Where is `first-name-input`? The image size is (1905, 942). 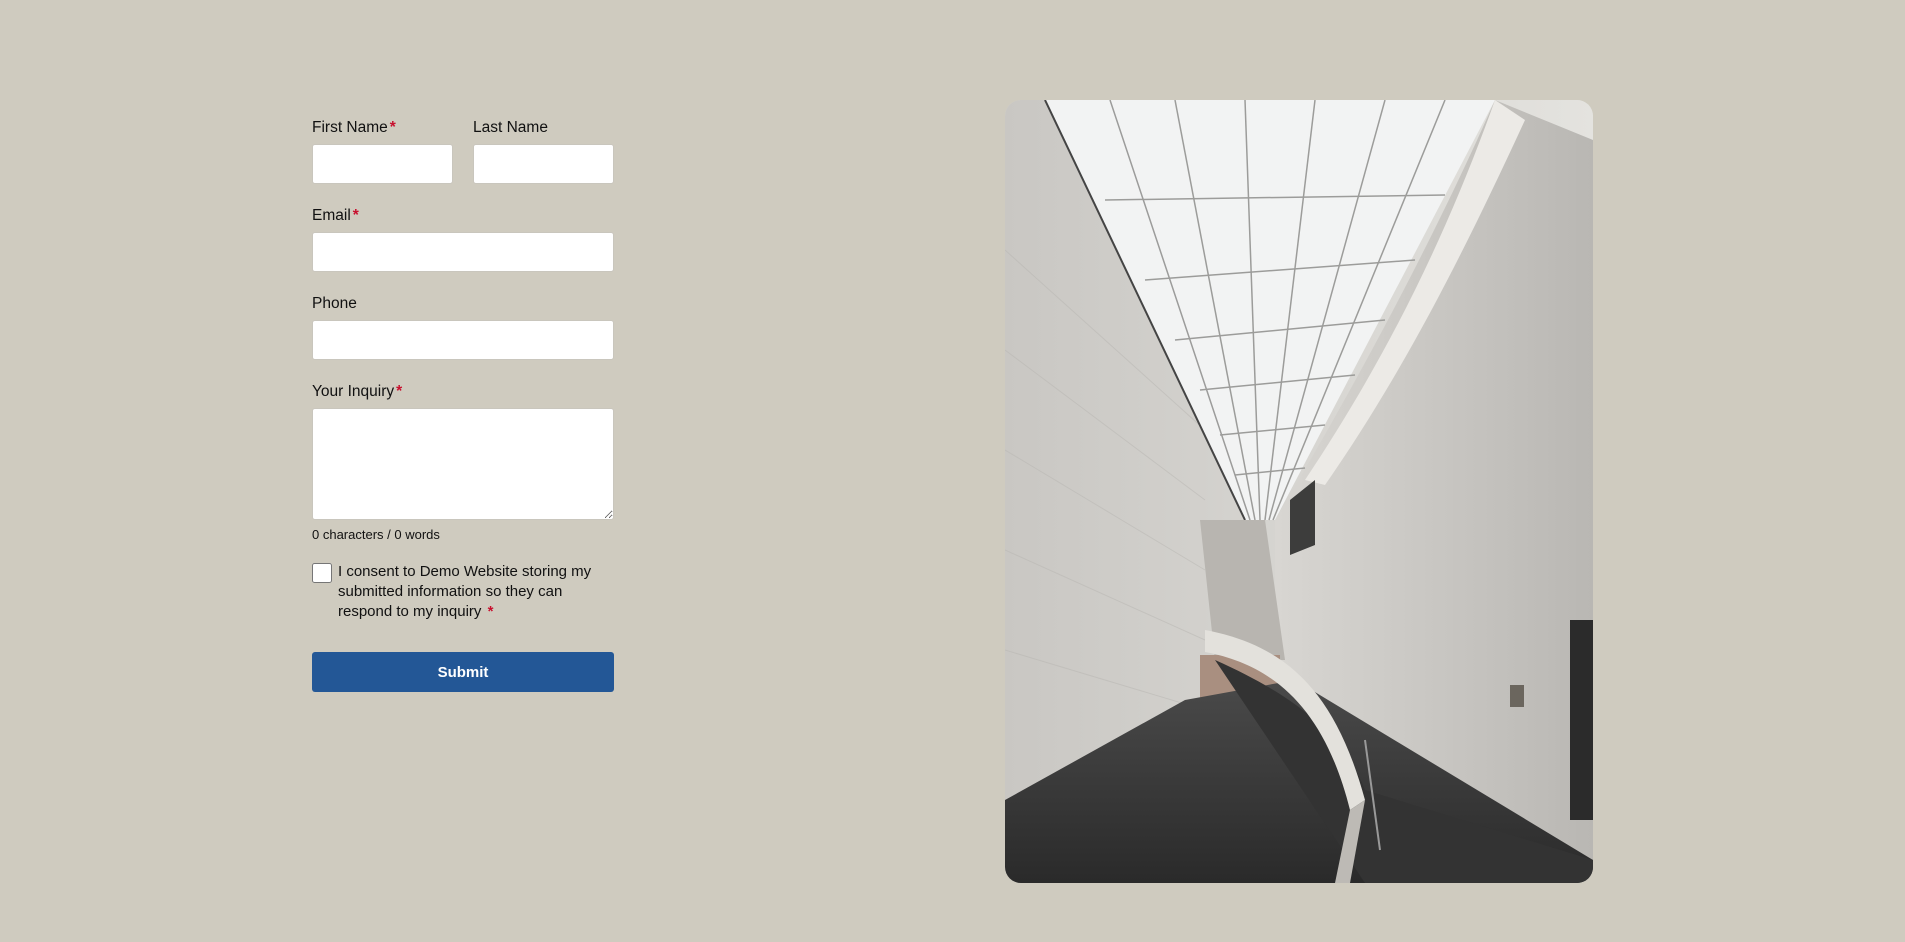
first-name-input is located at coordinates (382, 164).